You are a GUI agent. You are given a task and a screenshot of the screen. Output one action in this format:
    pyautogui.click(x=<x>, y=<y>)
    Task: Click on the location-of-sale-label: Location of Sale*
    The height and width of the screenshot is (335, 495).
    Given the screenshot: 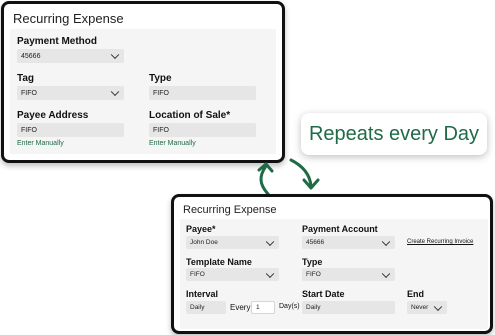 What is the action you would take?
    pyautogui.click(x=190, y=115)
    